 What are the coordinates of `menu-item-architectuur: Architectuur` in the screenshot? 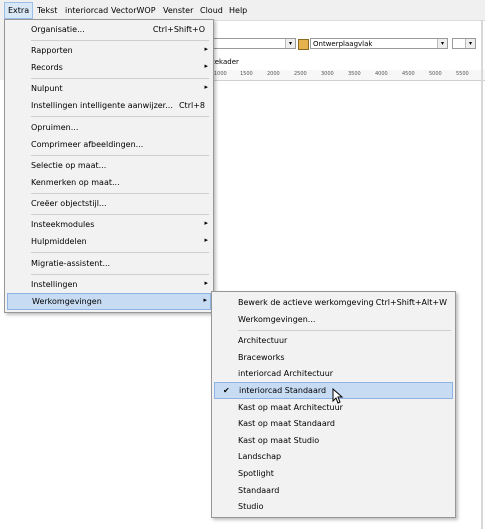 It's located at (333, 341).